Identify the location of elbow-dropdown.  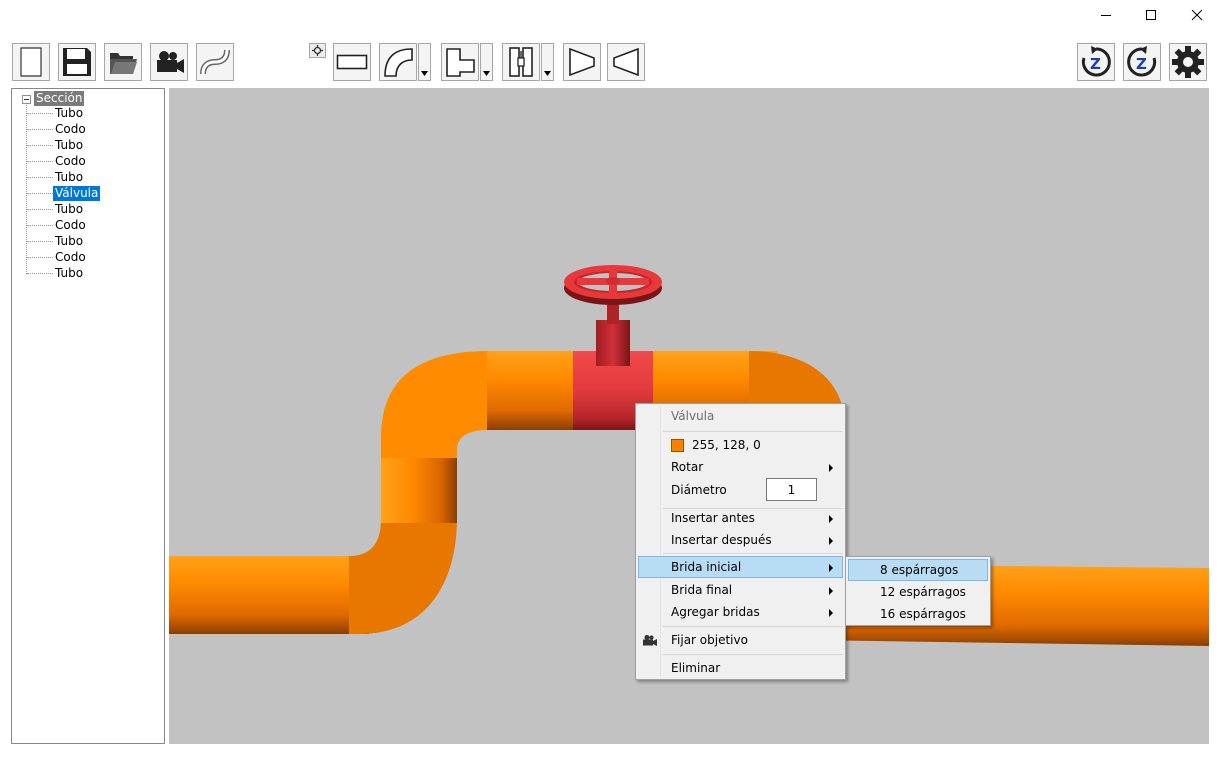
(424, 62).